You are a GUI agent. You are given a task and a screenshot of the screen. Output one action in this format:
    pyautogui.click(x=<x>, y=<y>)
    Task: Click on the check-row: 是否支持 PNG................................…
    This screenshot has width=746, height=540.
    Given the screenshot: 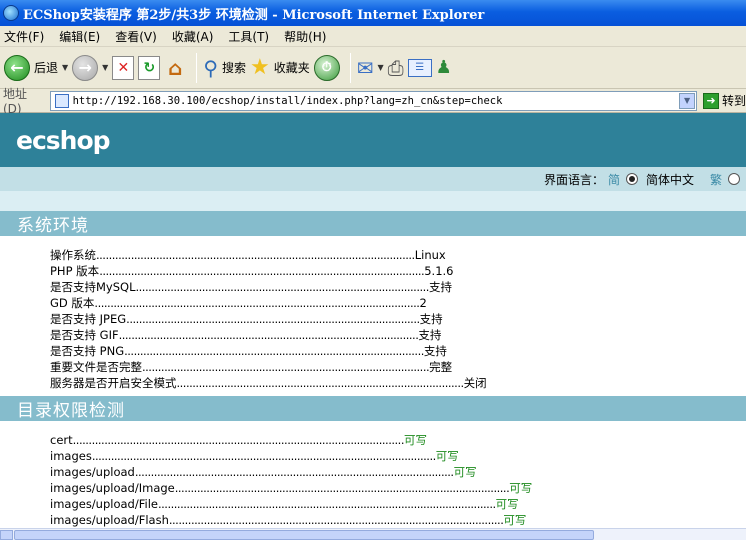 What is the action you would take?
    pyautogui.click(x=398, y=351)
    